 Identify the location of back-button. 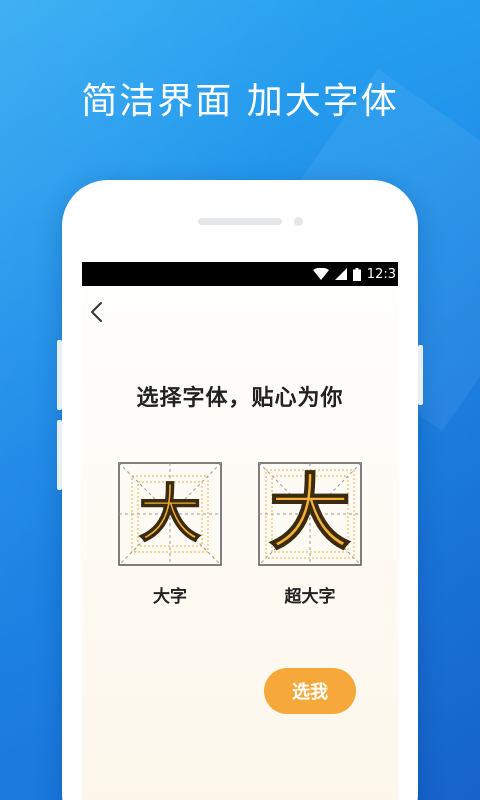
(98, 312).